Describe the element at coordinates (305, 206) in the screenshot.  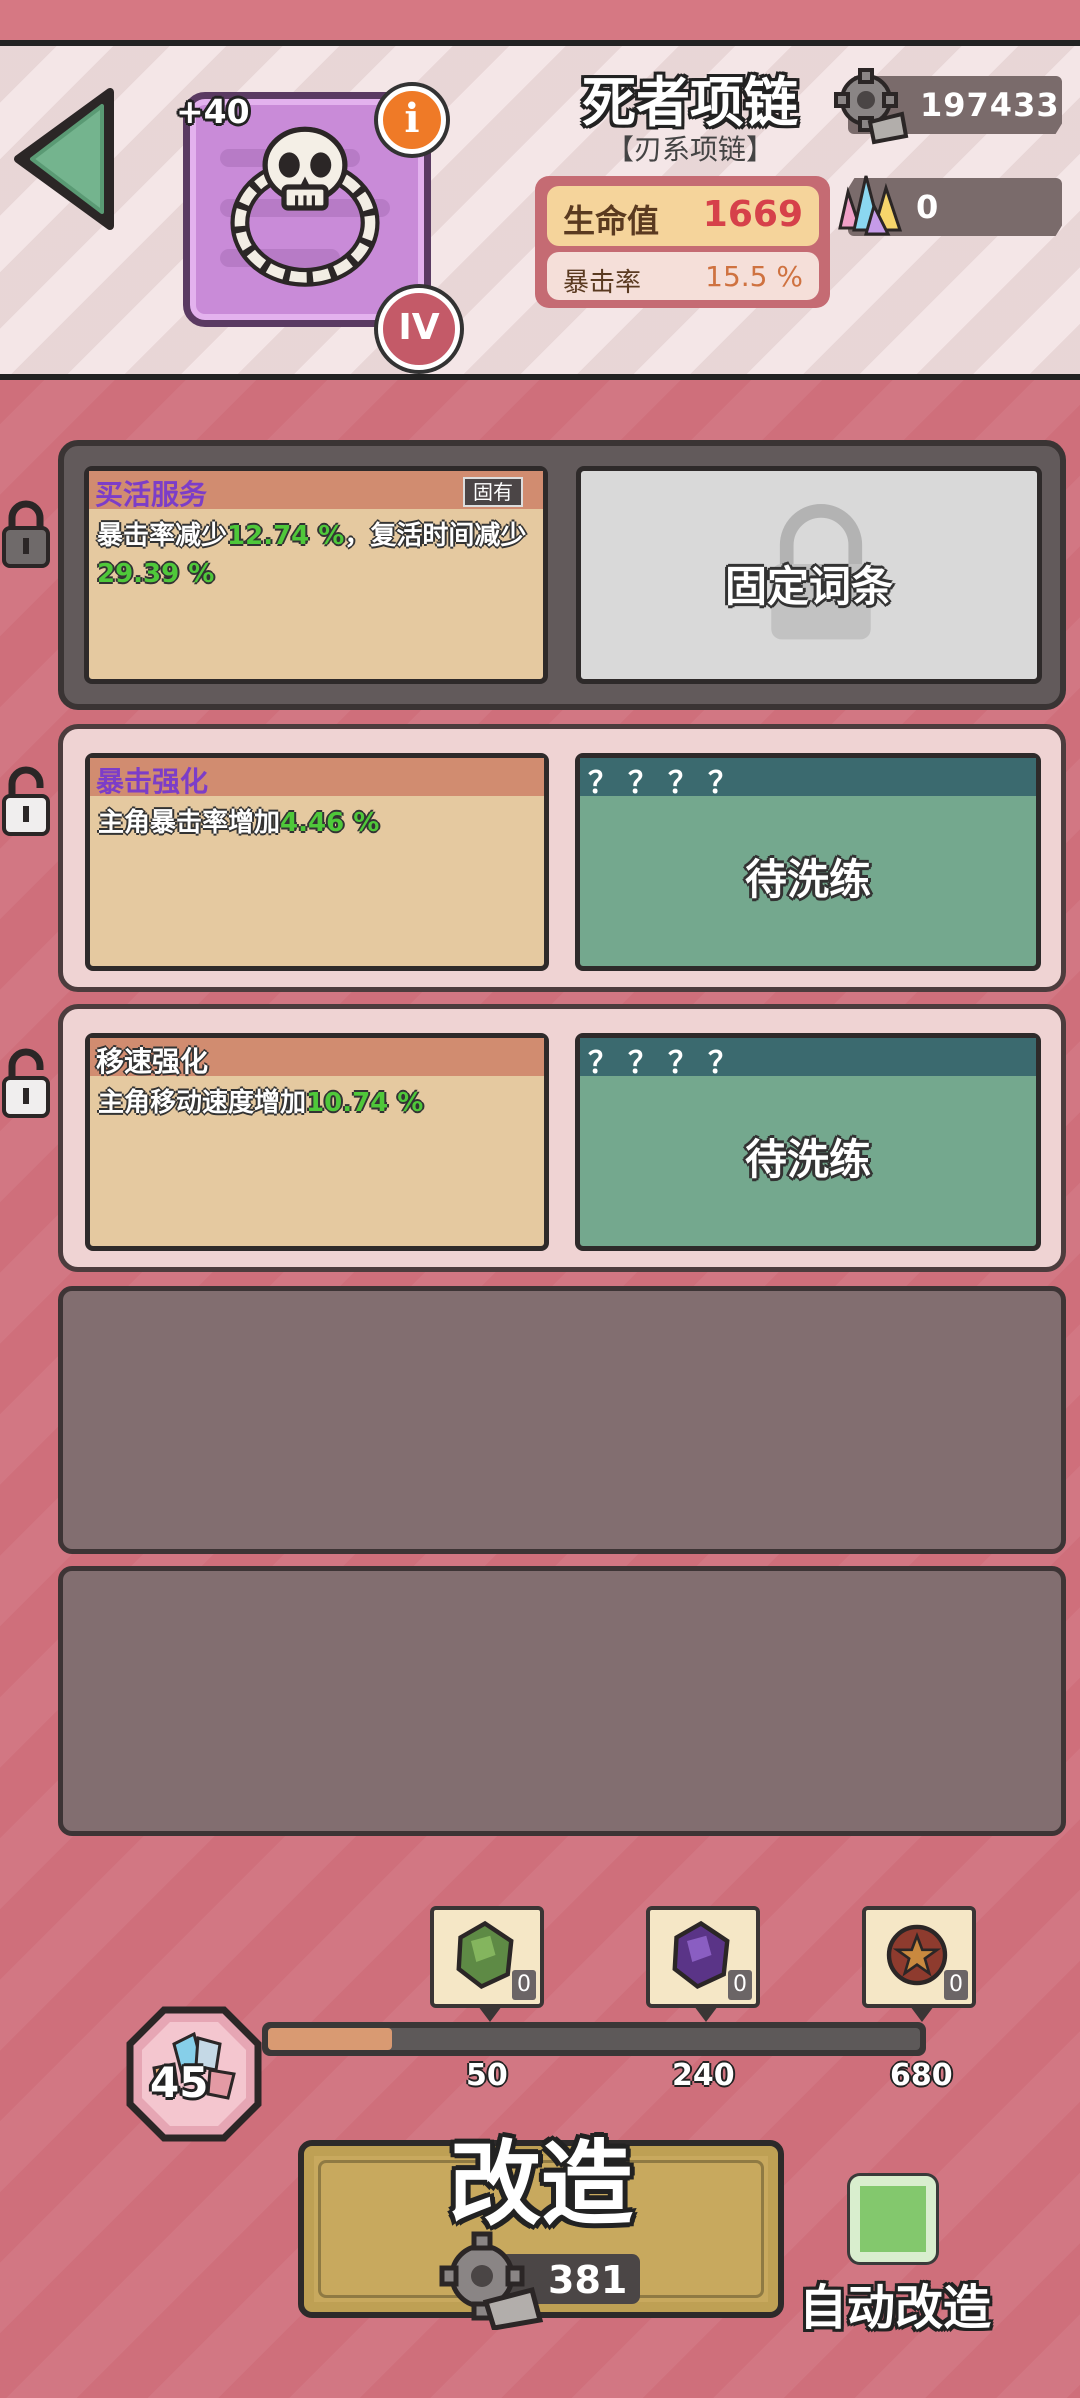
I see `skull-necklace-icon` at that location.